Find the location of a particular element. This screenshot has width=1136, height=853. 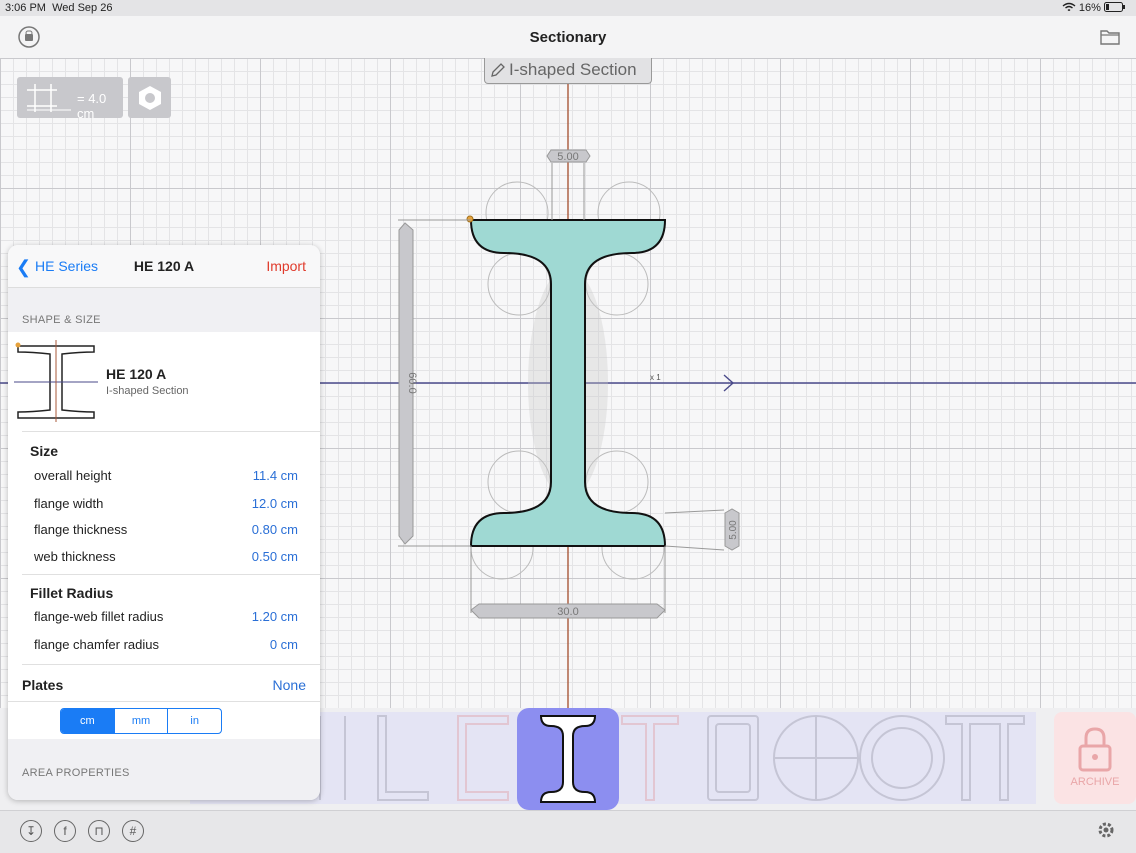

shape-rect-thumb is located at coordinates (332, 758).